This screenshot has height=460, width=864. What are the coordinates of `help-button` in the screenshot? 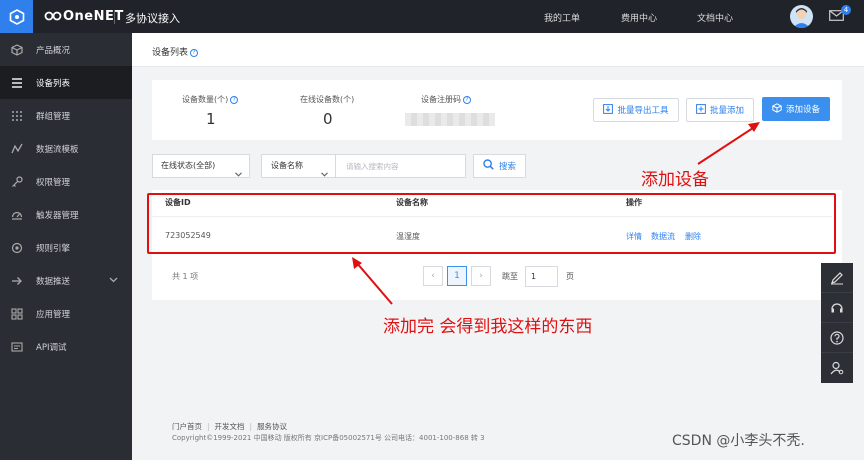 It's located at (837, 338).